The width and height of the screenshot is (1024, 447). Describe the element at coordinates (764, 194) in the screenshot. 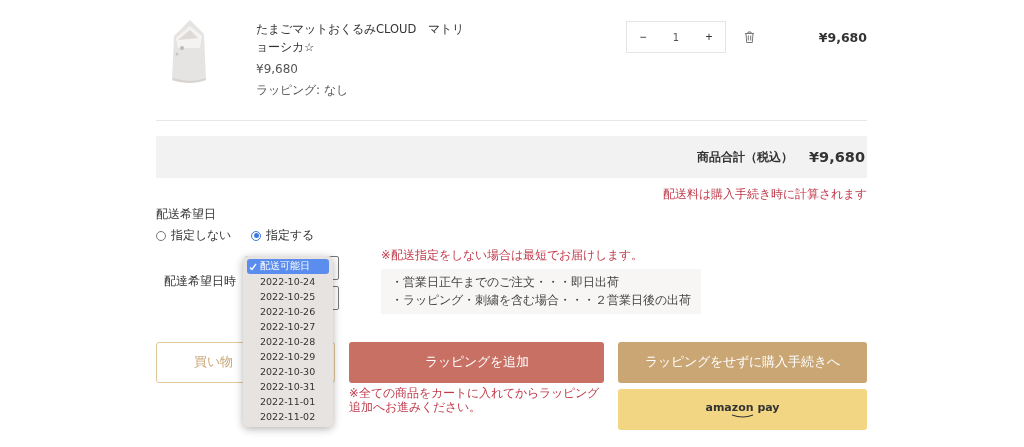

I see `shipping-note: 配送料は購入手続き時に計算されます` at that location.